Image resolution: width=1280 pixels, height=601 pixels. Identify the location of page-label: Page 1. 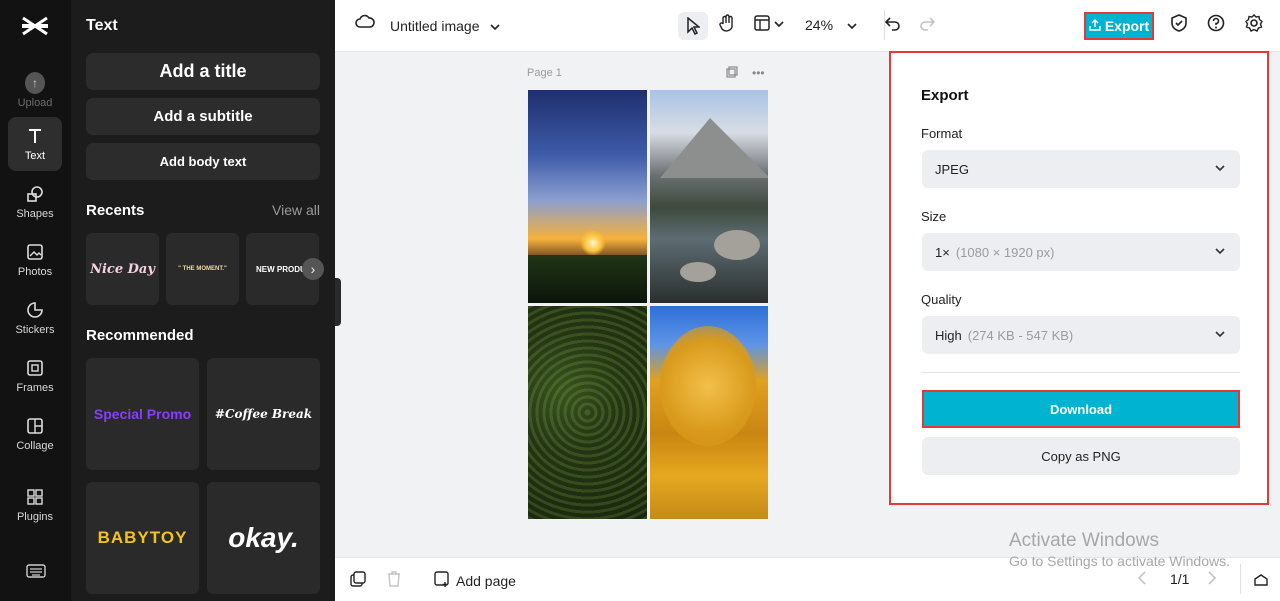
(544, 73).